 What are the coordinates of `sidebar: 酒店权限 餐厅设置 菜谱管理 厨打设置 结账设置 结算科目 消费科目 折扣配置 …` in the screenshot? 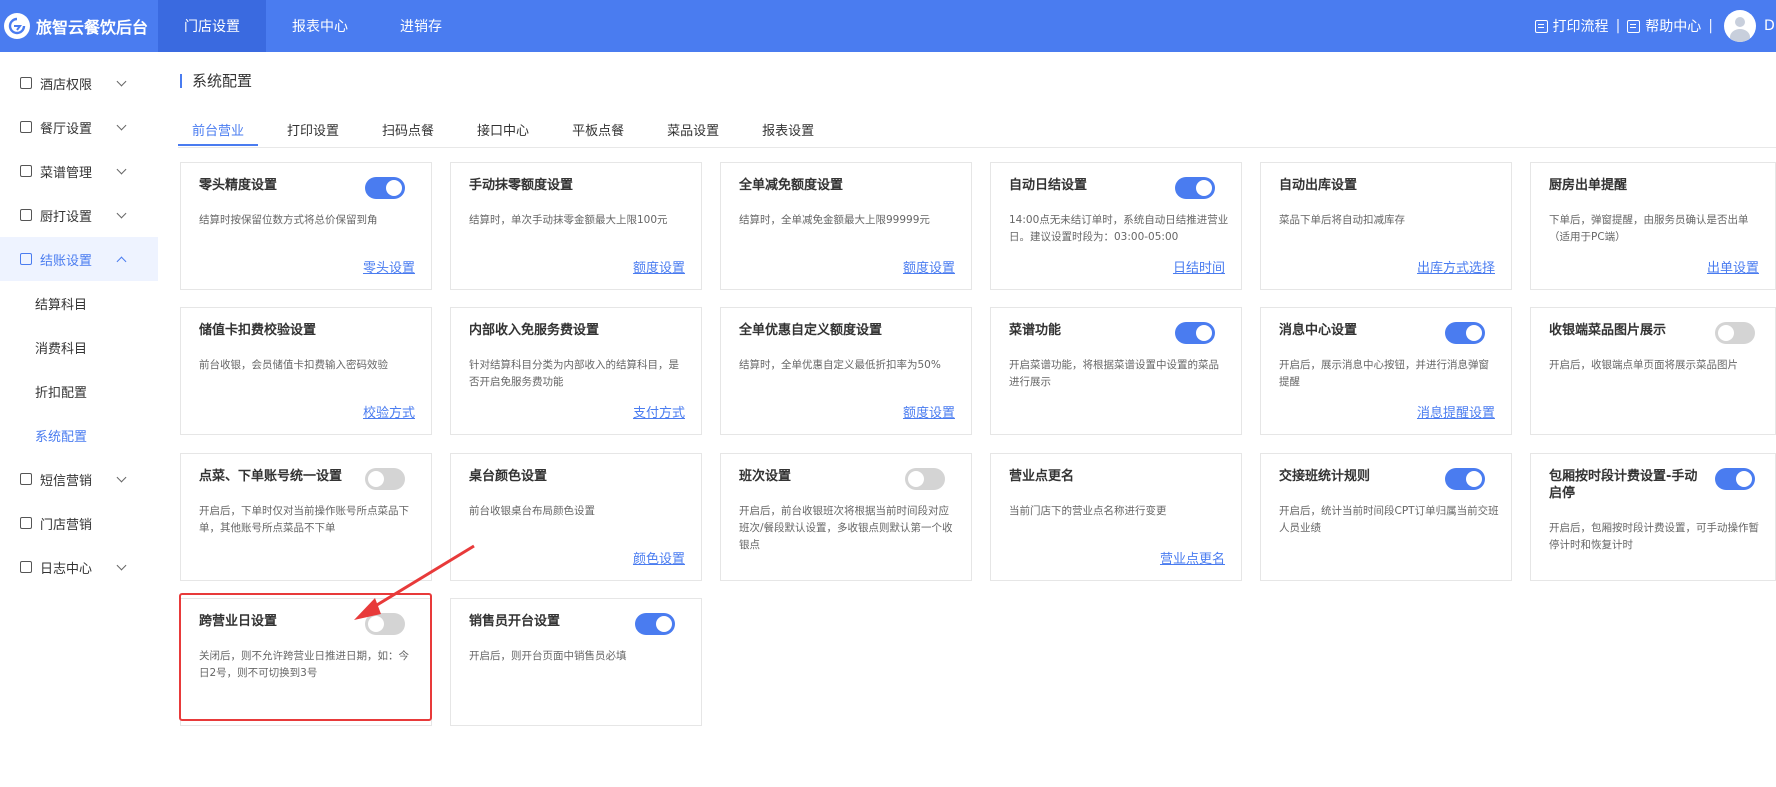 It's located at (79, 419).